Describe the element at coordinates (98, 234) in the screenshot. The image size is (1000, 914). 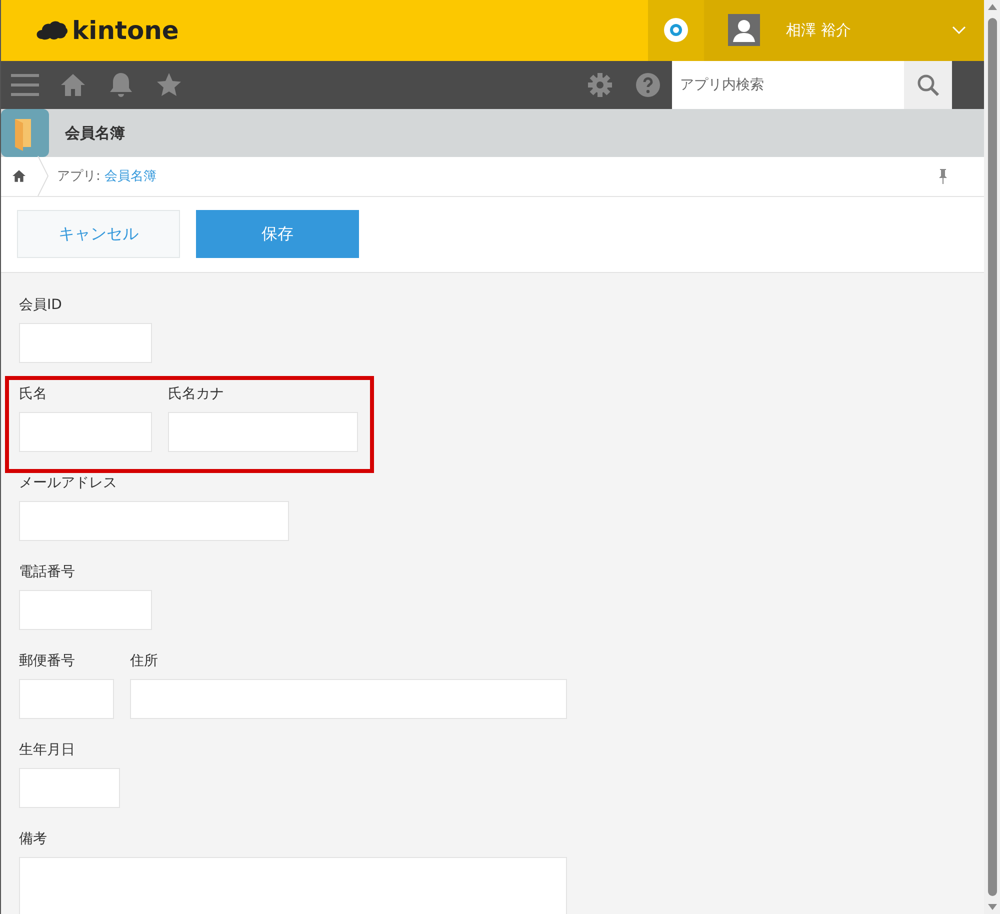
I see `cancel-button: キャンセル` at that location.